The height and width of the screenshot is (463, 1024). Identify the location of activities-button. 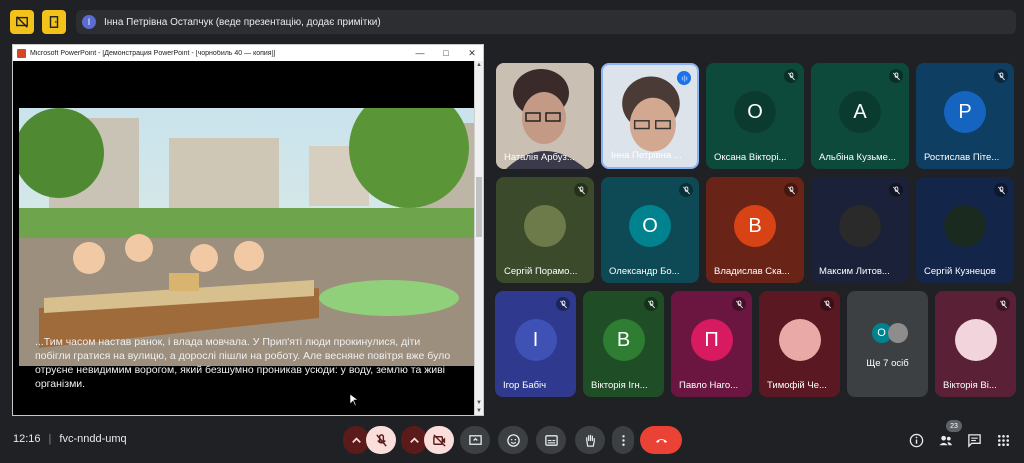
(1003, 440).